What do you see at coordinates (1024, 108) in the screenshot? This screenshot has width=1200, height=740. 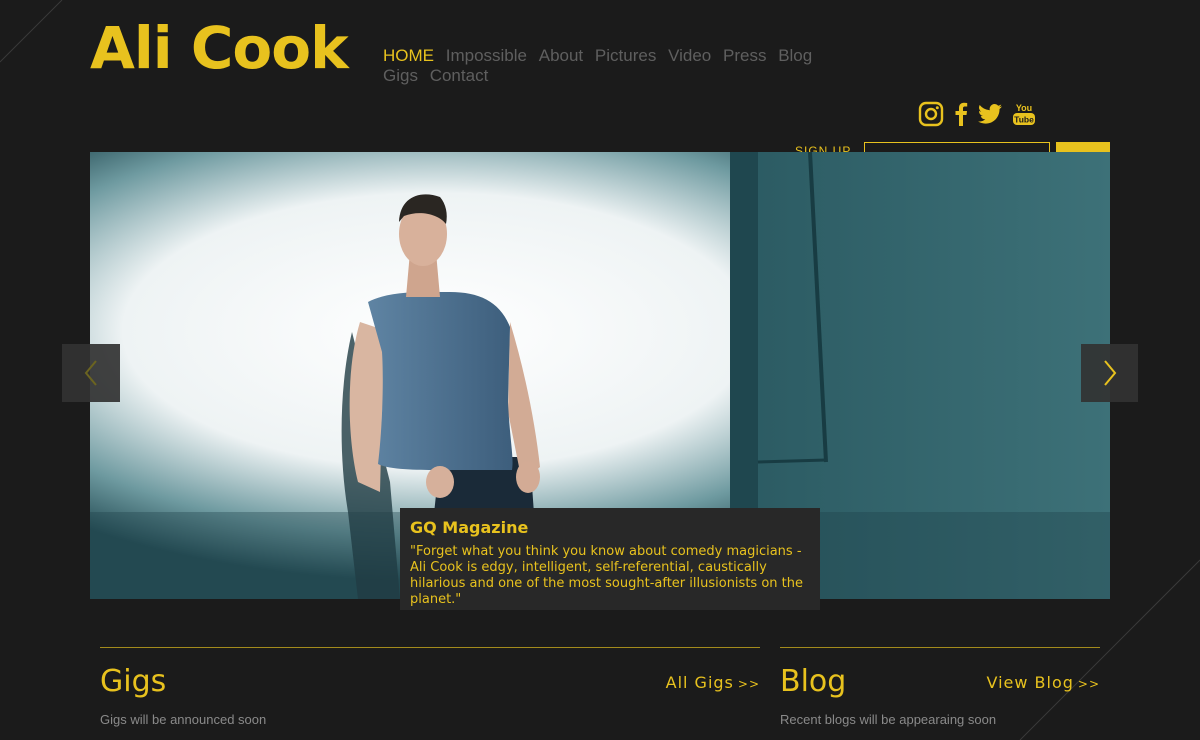 I see `svg-text: You` at bounding box center [1024, 108].